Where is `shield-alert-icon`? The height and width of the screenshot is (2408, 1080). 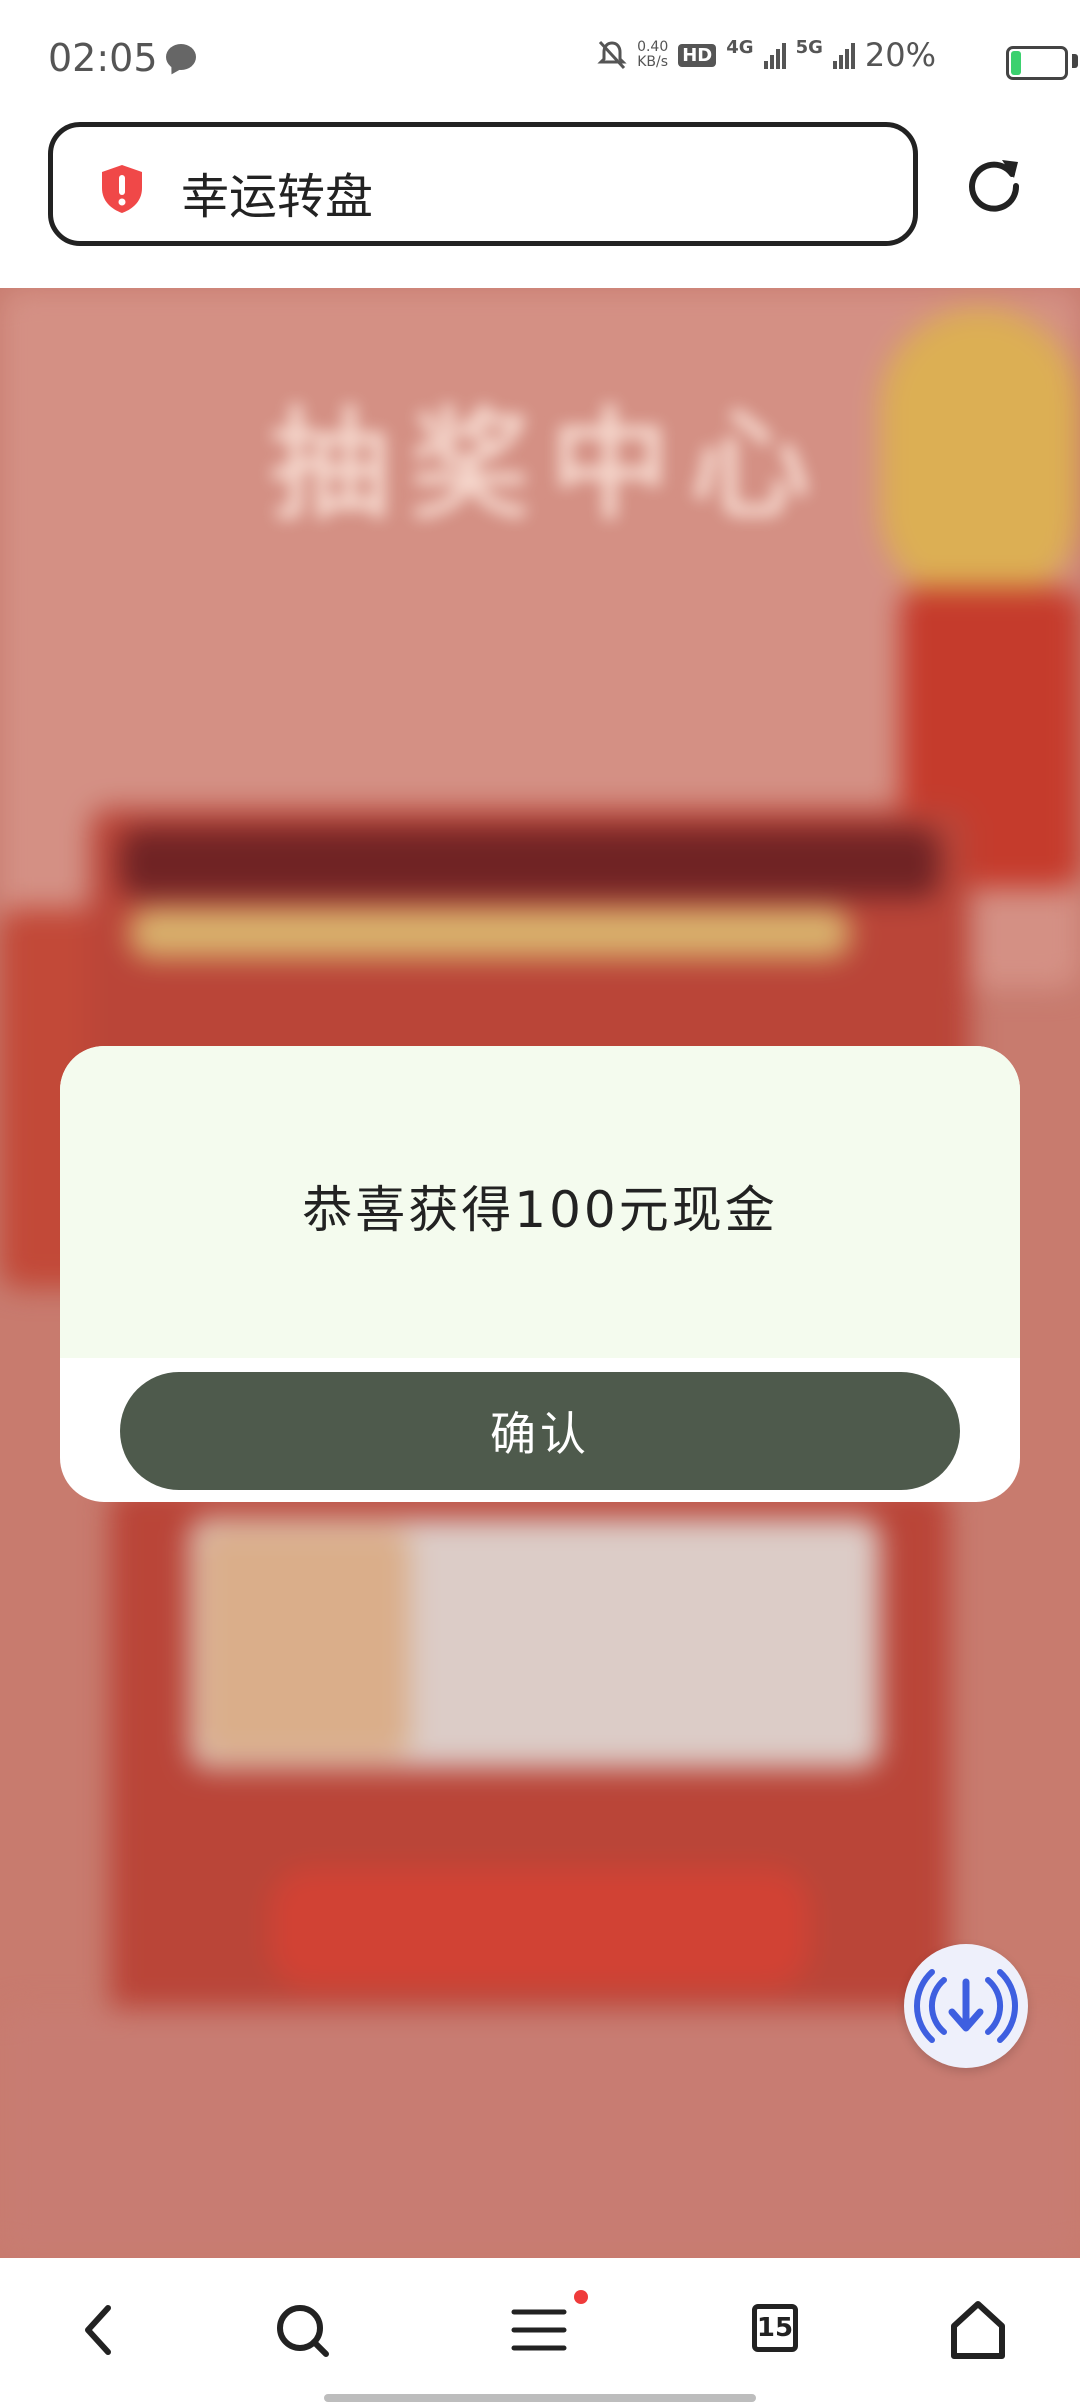 shield-alert-icon is located at coordinates (122, 189).